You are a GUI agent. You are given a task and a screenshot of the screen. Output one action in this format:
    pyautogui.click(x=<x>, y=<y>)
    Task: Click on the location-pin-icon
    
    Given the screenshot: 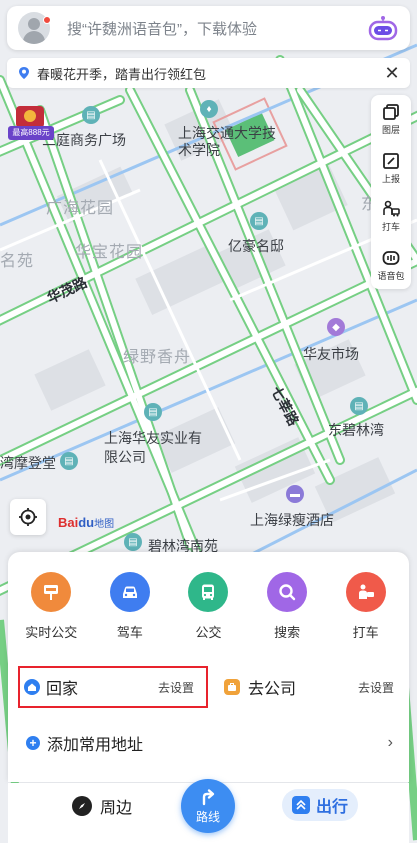 What is the action you would take?
    pyautogui.click(x=24, y=73)
    